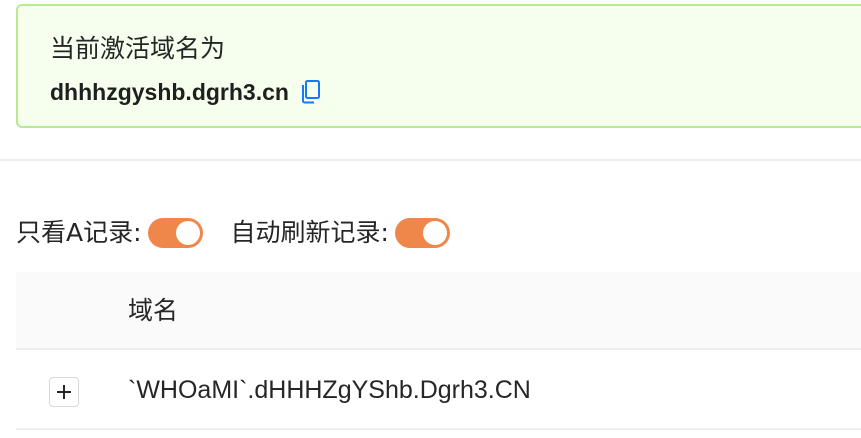 The width and height of the screenshot is (861, 438). What do you see at coordinates (64, 392) in the screenshot?
I see `expand-row-button` at bounding box center [64, 392].